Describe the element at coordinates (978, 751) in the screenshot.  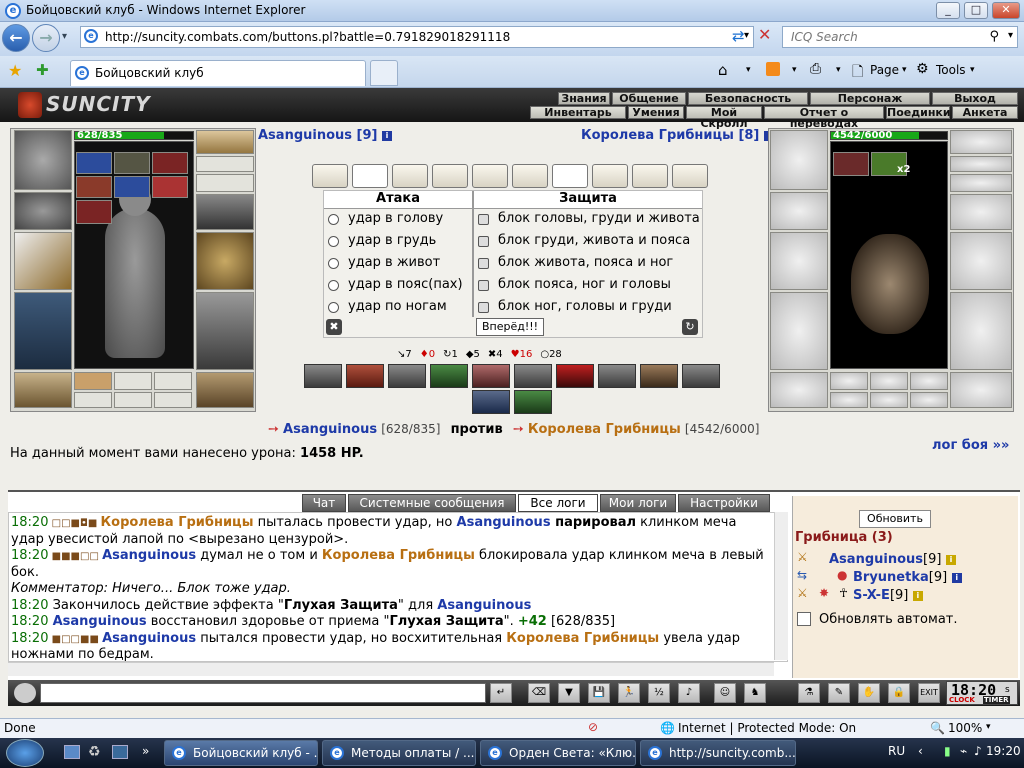
I see `volume-icon: ♪` at that location.